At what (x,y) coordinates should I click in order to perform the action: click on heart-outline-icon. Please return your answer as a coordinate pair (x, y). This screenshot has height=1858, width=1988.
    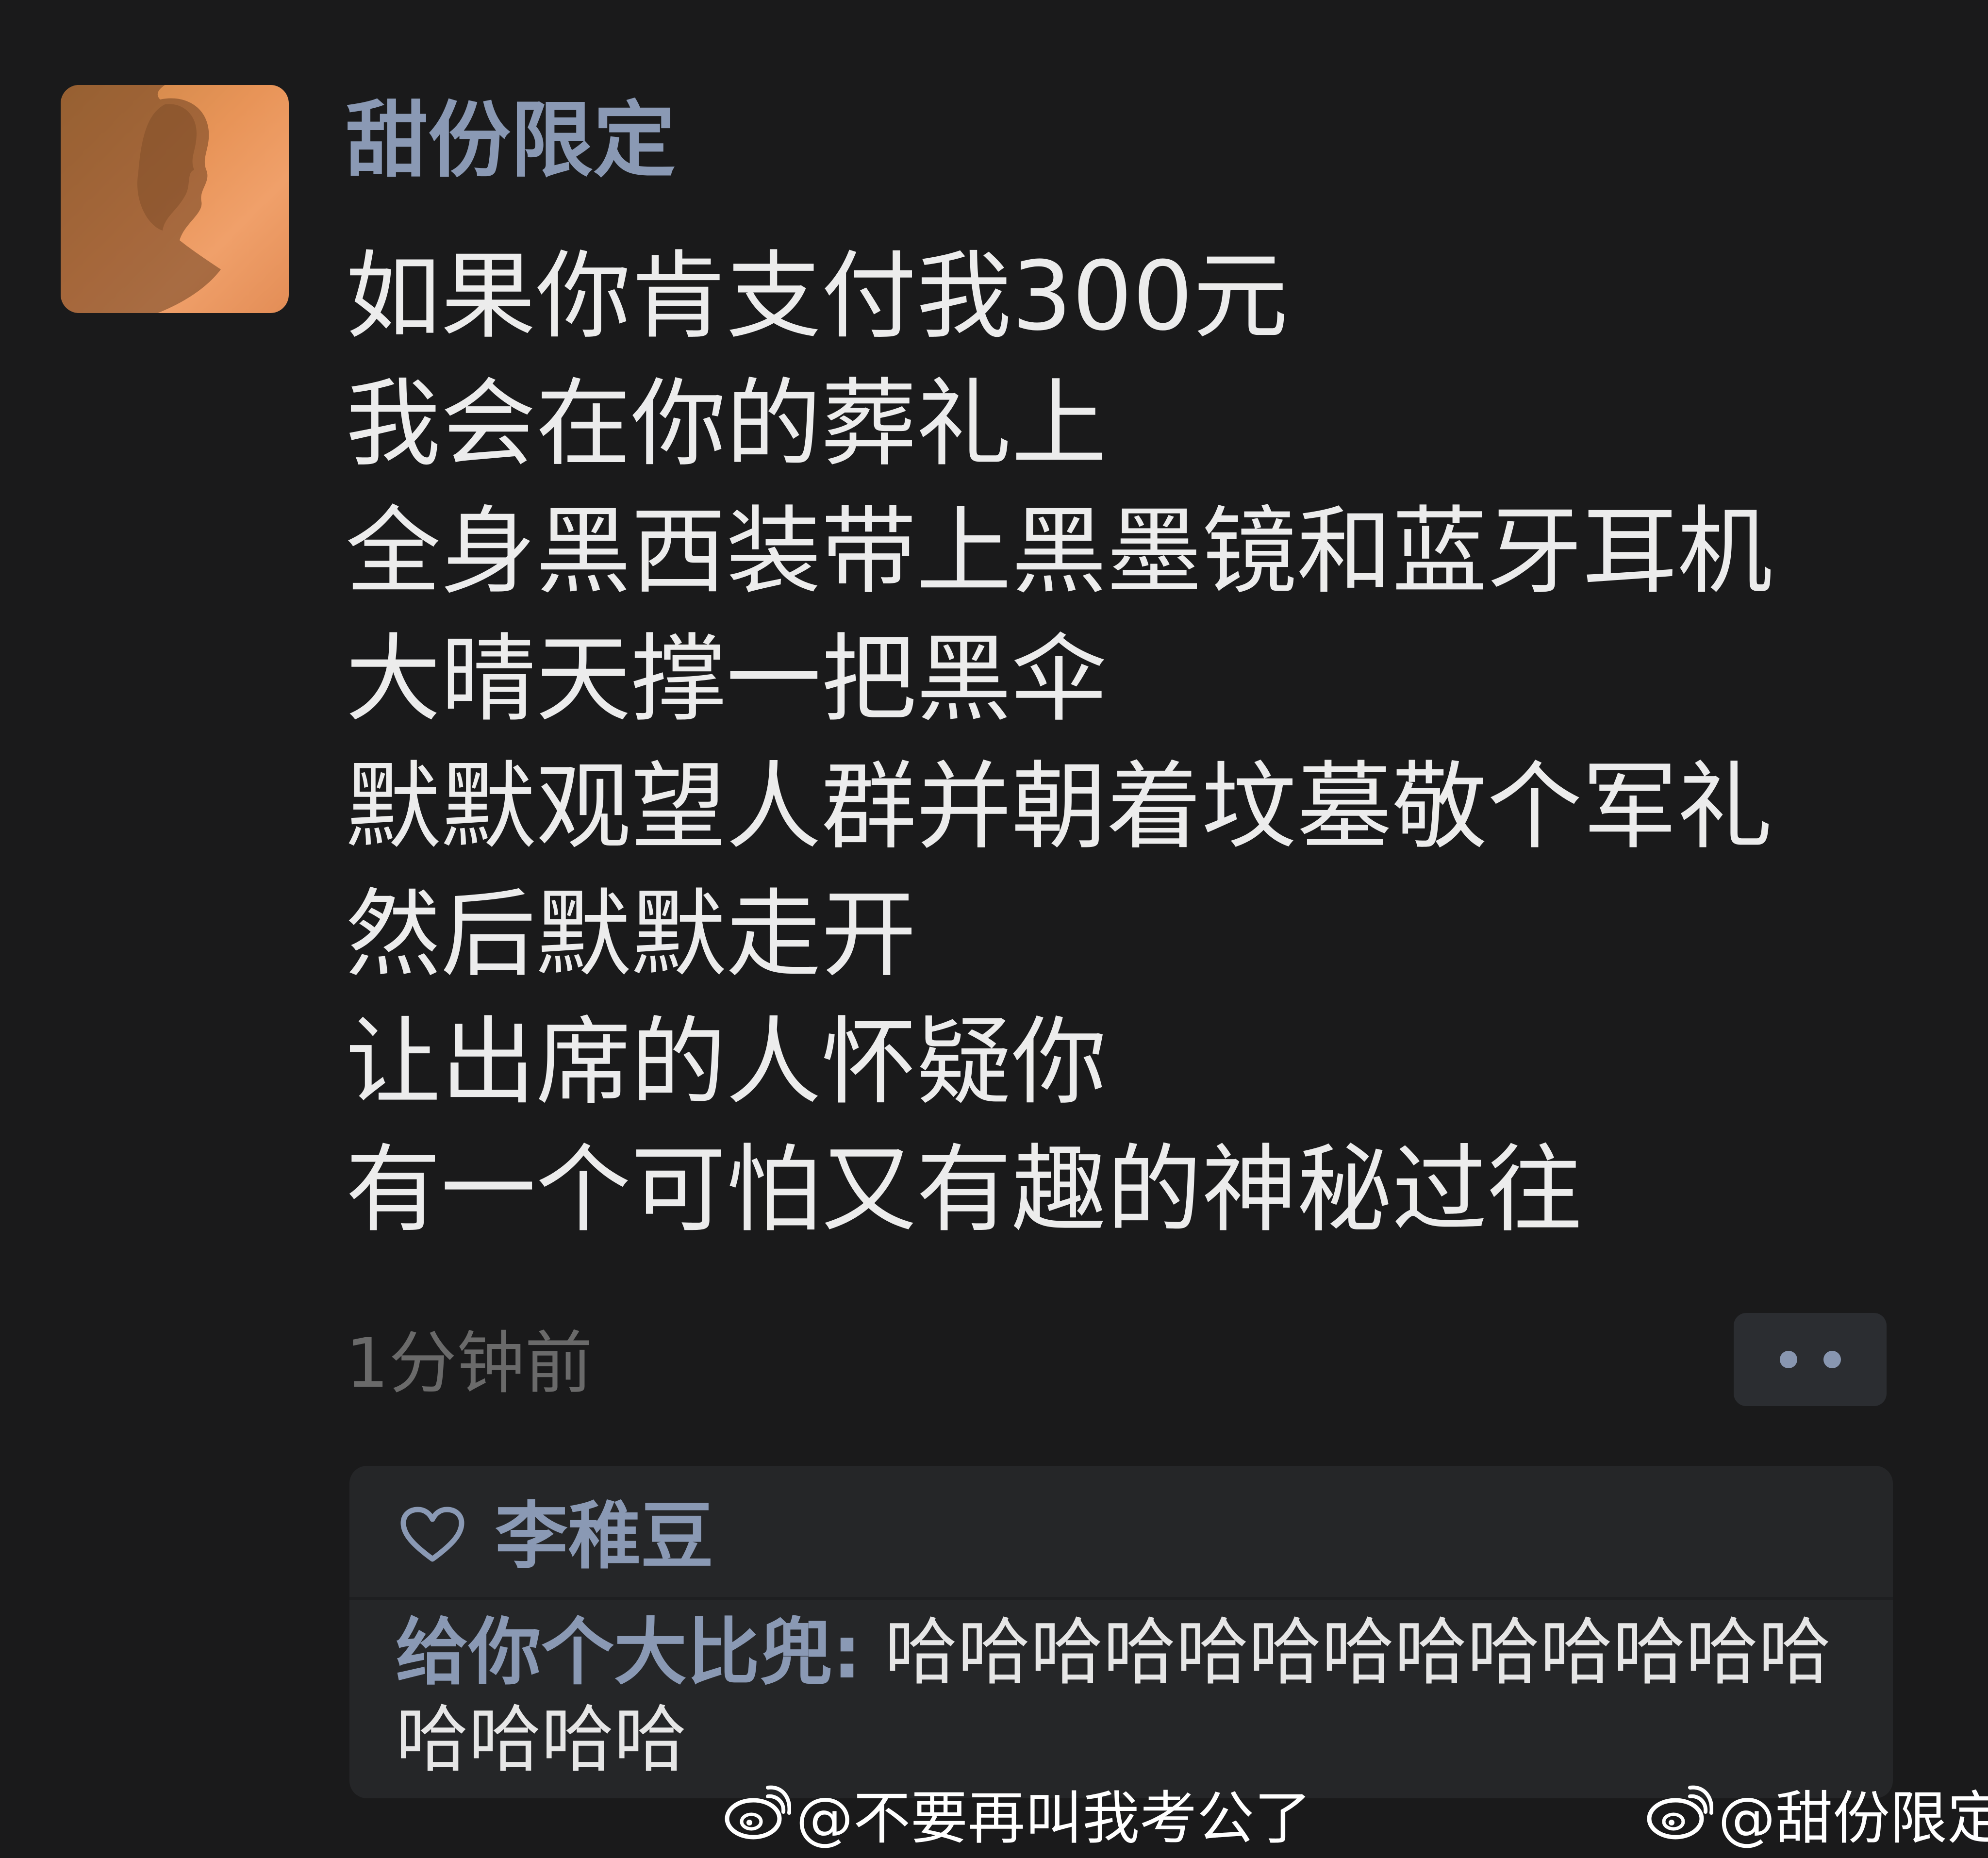
    Looking at the image, I should click on (432, 1535).